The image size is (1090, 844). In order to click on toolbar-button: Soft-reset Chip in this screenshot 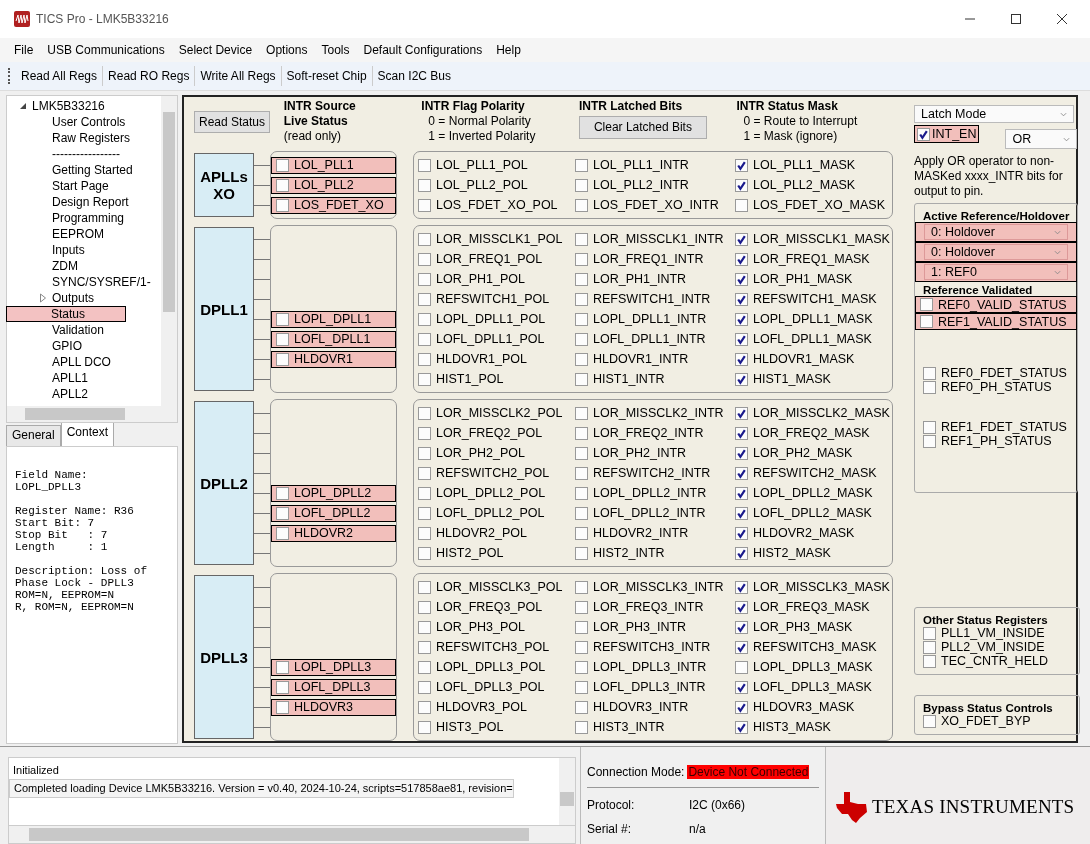, I will do `click(326, 76)`.